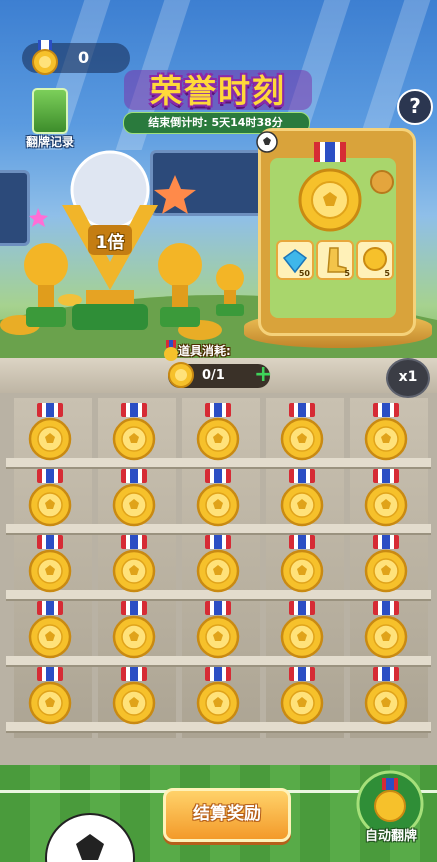 Image resolution: width=437 pixels, height=862 pixels. I want to click on auto-flip-label: 自动翻牌, so click(391, 834).